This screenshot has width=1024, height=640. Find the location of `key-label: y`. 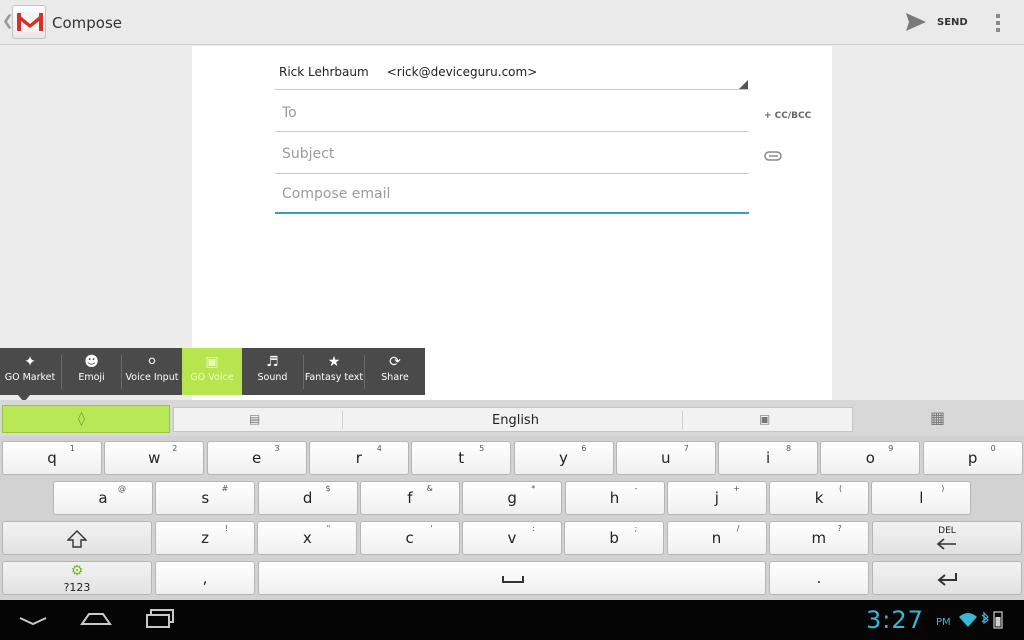

key-label: y is located at coordinates (563, 458).